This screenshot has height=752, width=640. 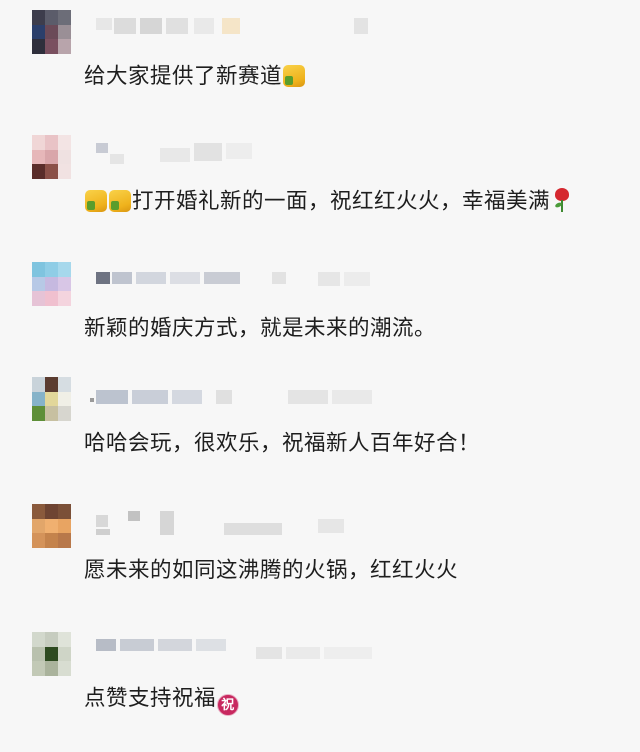 I want to click on comment-text-content: 新颖的婚庆方式，就是未来的潮流。, so click(x=260, y=328).